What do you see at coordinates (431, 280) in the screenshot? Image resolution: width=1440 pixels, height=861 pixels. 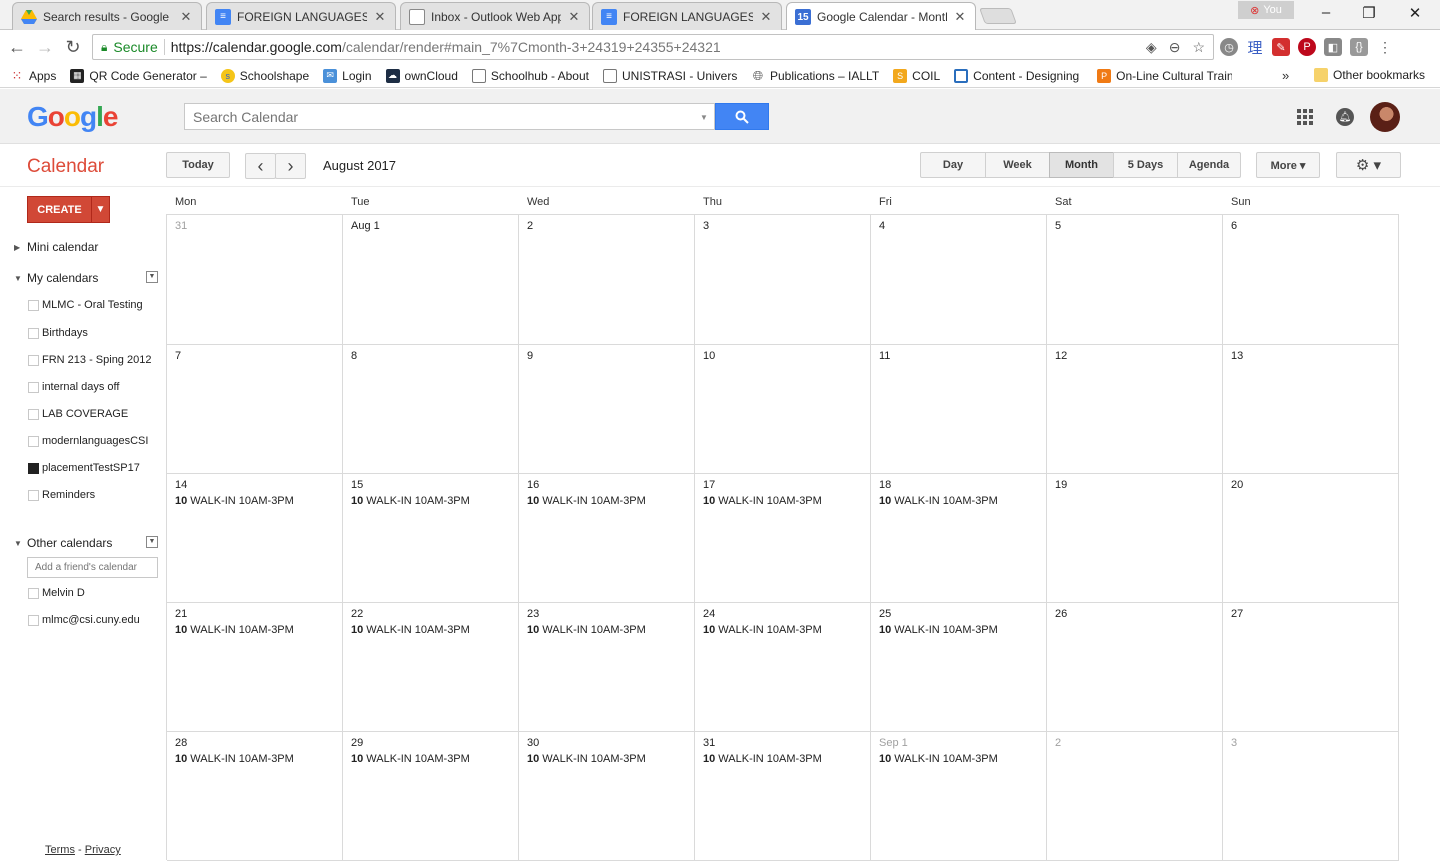 I see `day-cell: Aug 1` at bounding box center [431, 280].